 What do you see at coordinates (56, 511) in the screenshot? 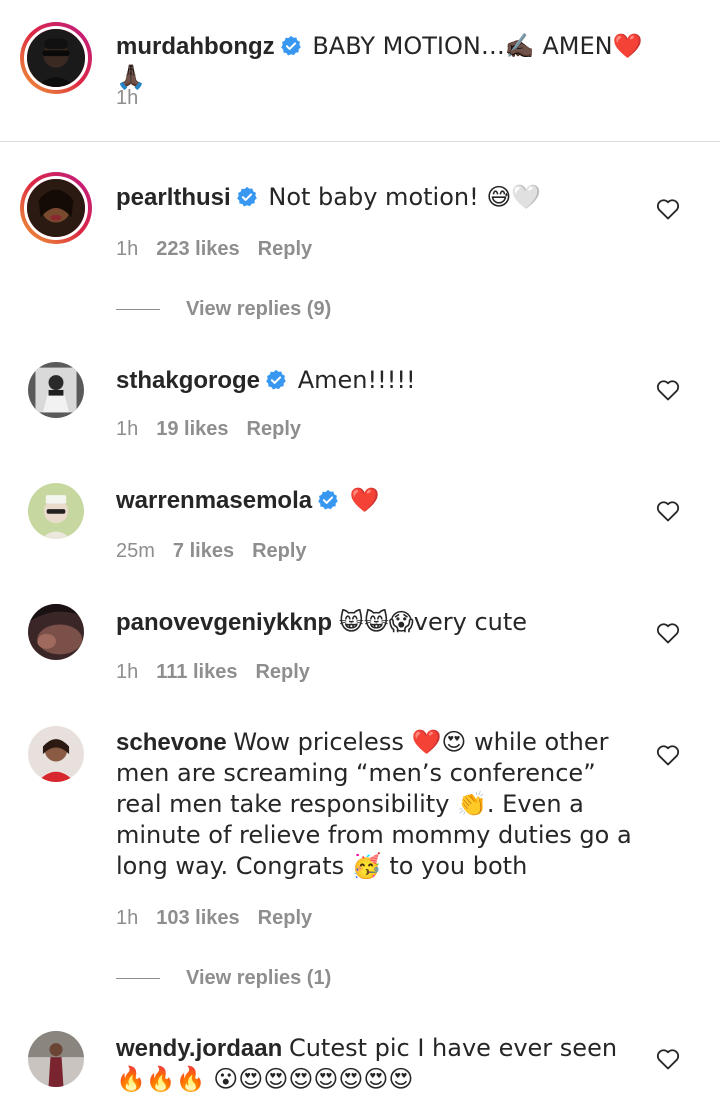
I see `avatar-warrenmasemola` at bounding box center [56, 511].